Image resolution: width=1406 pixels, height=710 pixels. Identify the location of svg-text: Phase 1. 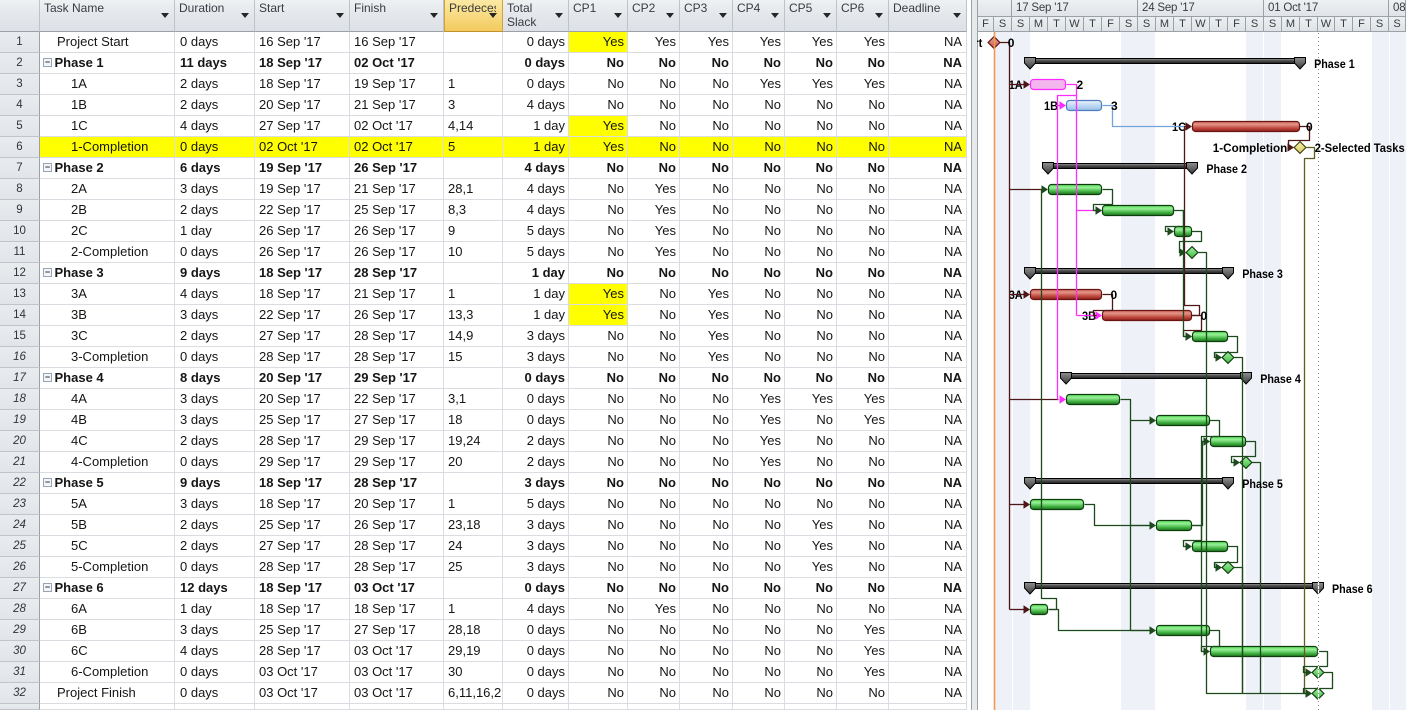
(1334, 64).